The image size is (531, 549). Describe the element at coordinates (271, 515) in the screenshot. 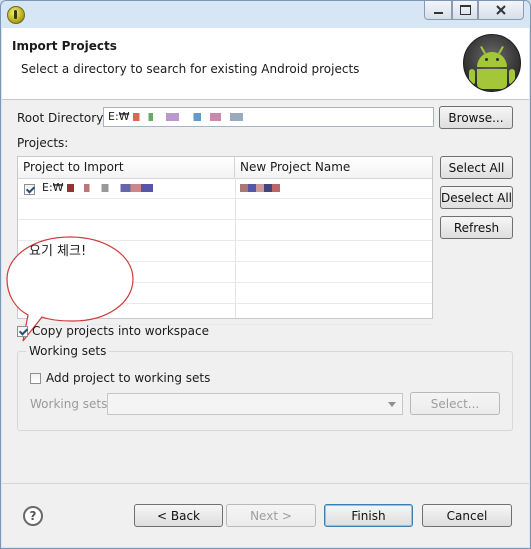

I see `next-button: Next >` at that location.